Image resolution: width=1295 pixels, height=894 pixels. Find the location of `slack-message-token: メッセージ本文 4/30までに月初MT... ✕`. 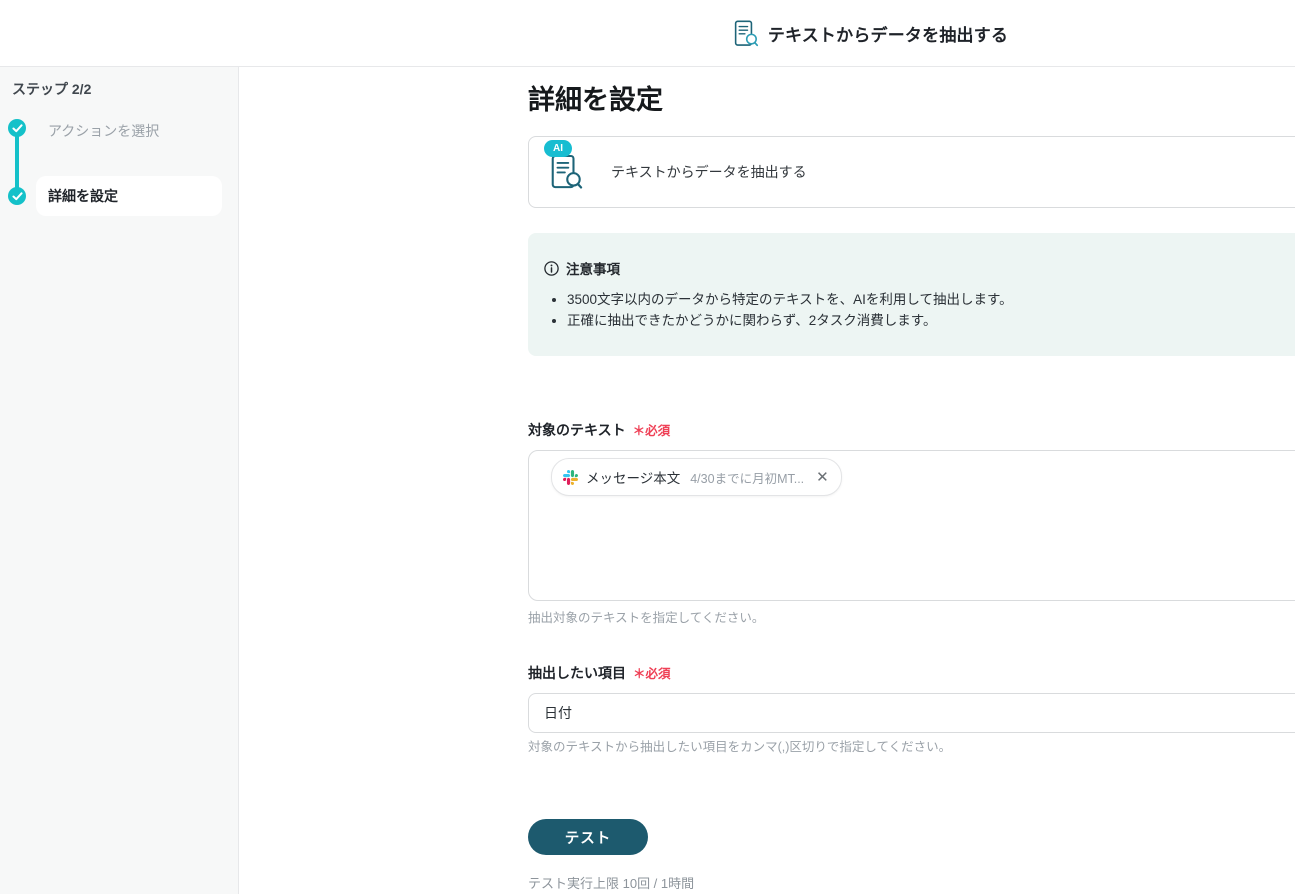

slack-message-token: メッセージ本文 4/30までに月初MT... ✕ is located at coordinates (696, 477).